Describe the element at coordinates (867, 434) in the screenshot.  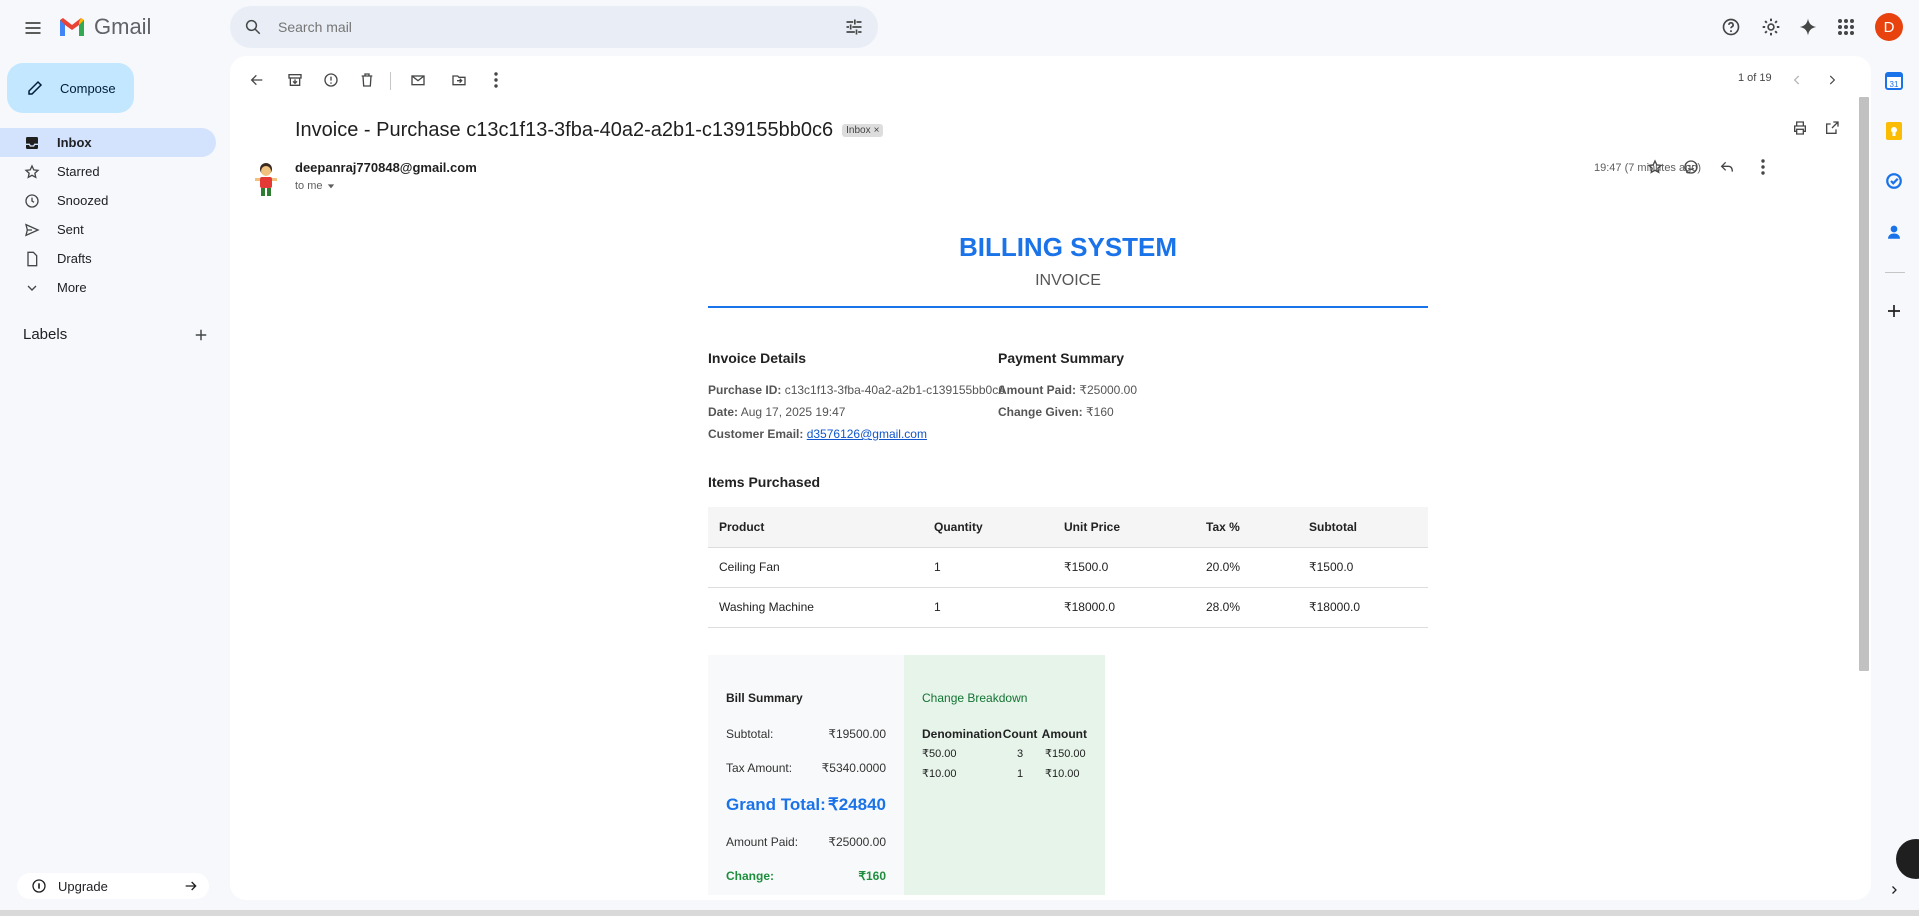
I see `customer-email-link: d3576126@gmail.com` at that location.